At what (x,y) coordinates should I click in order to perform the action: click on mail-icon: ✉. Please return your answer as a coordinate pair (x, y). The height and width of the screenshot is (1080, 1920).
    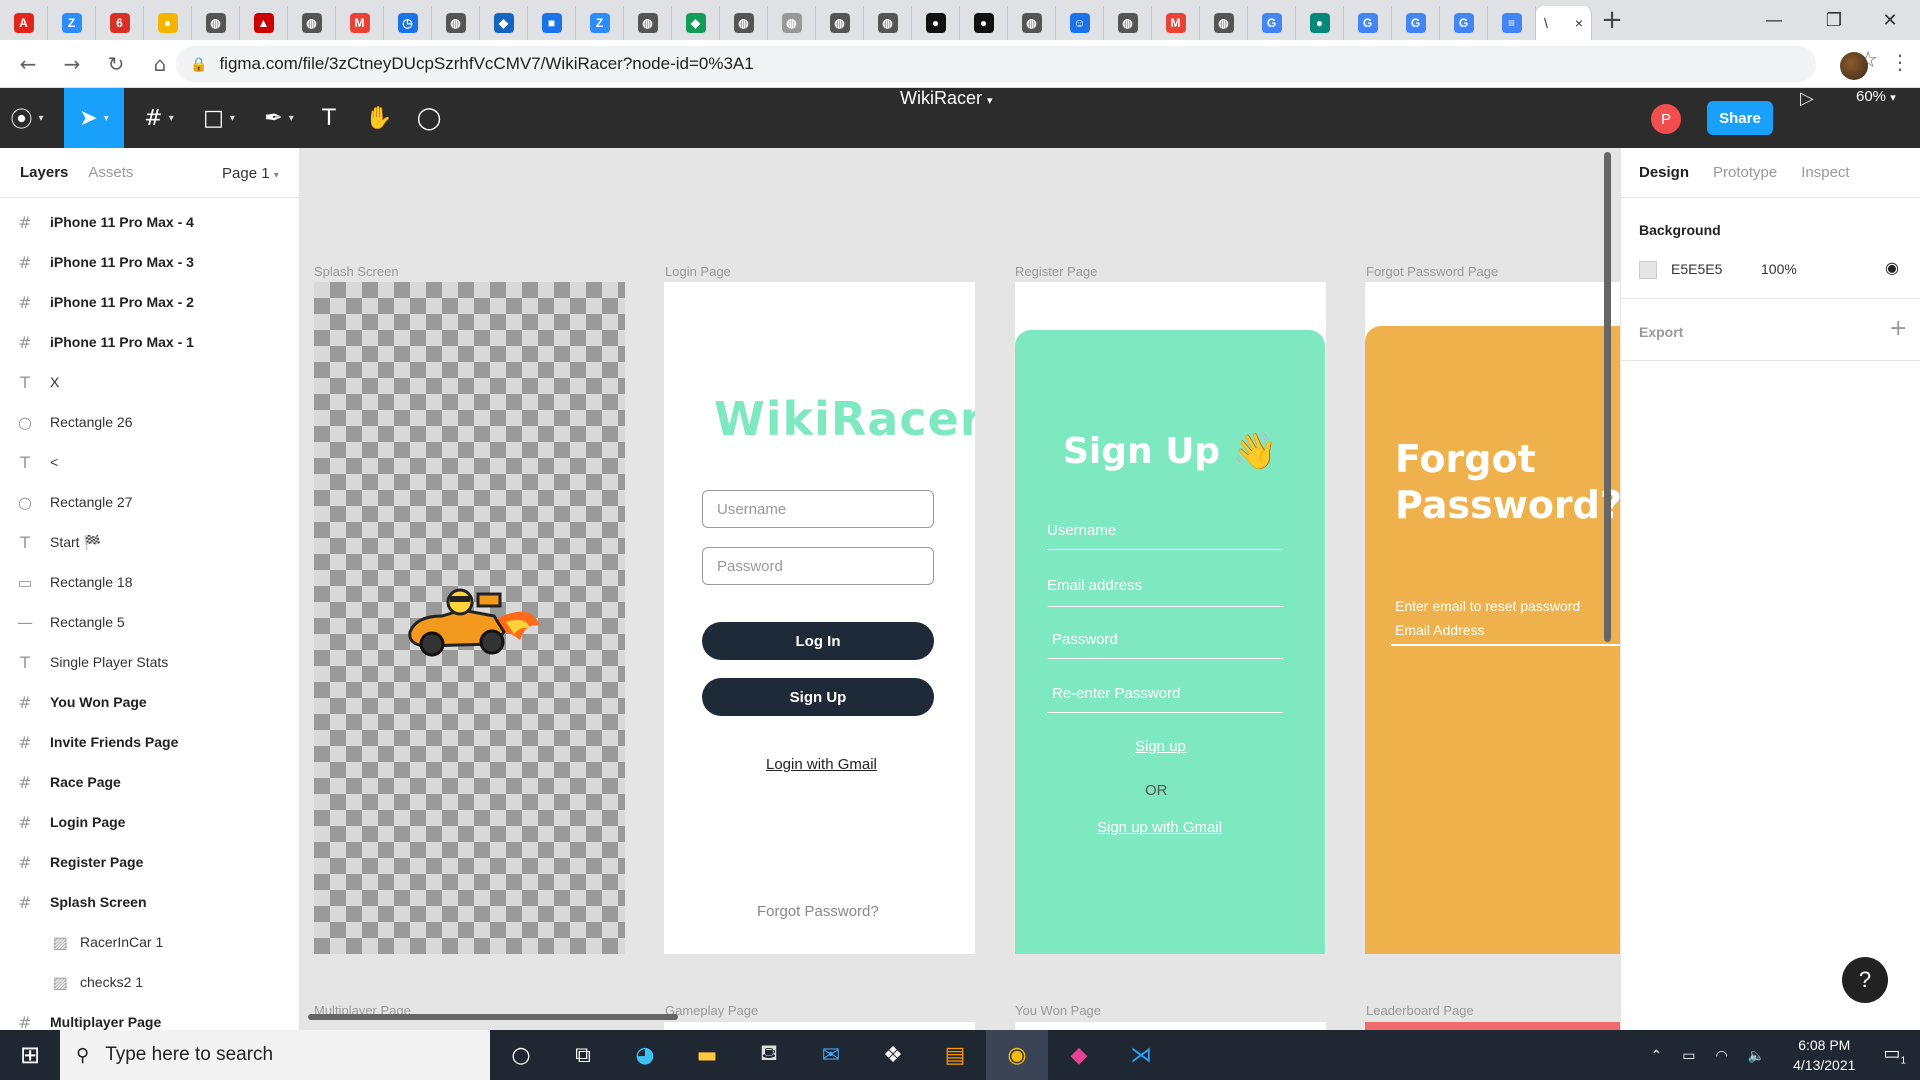
    Looking at the image, I should click on (831, 1055).